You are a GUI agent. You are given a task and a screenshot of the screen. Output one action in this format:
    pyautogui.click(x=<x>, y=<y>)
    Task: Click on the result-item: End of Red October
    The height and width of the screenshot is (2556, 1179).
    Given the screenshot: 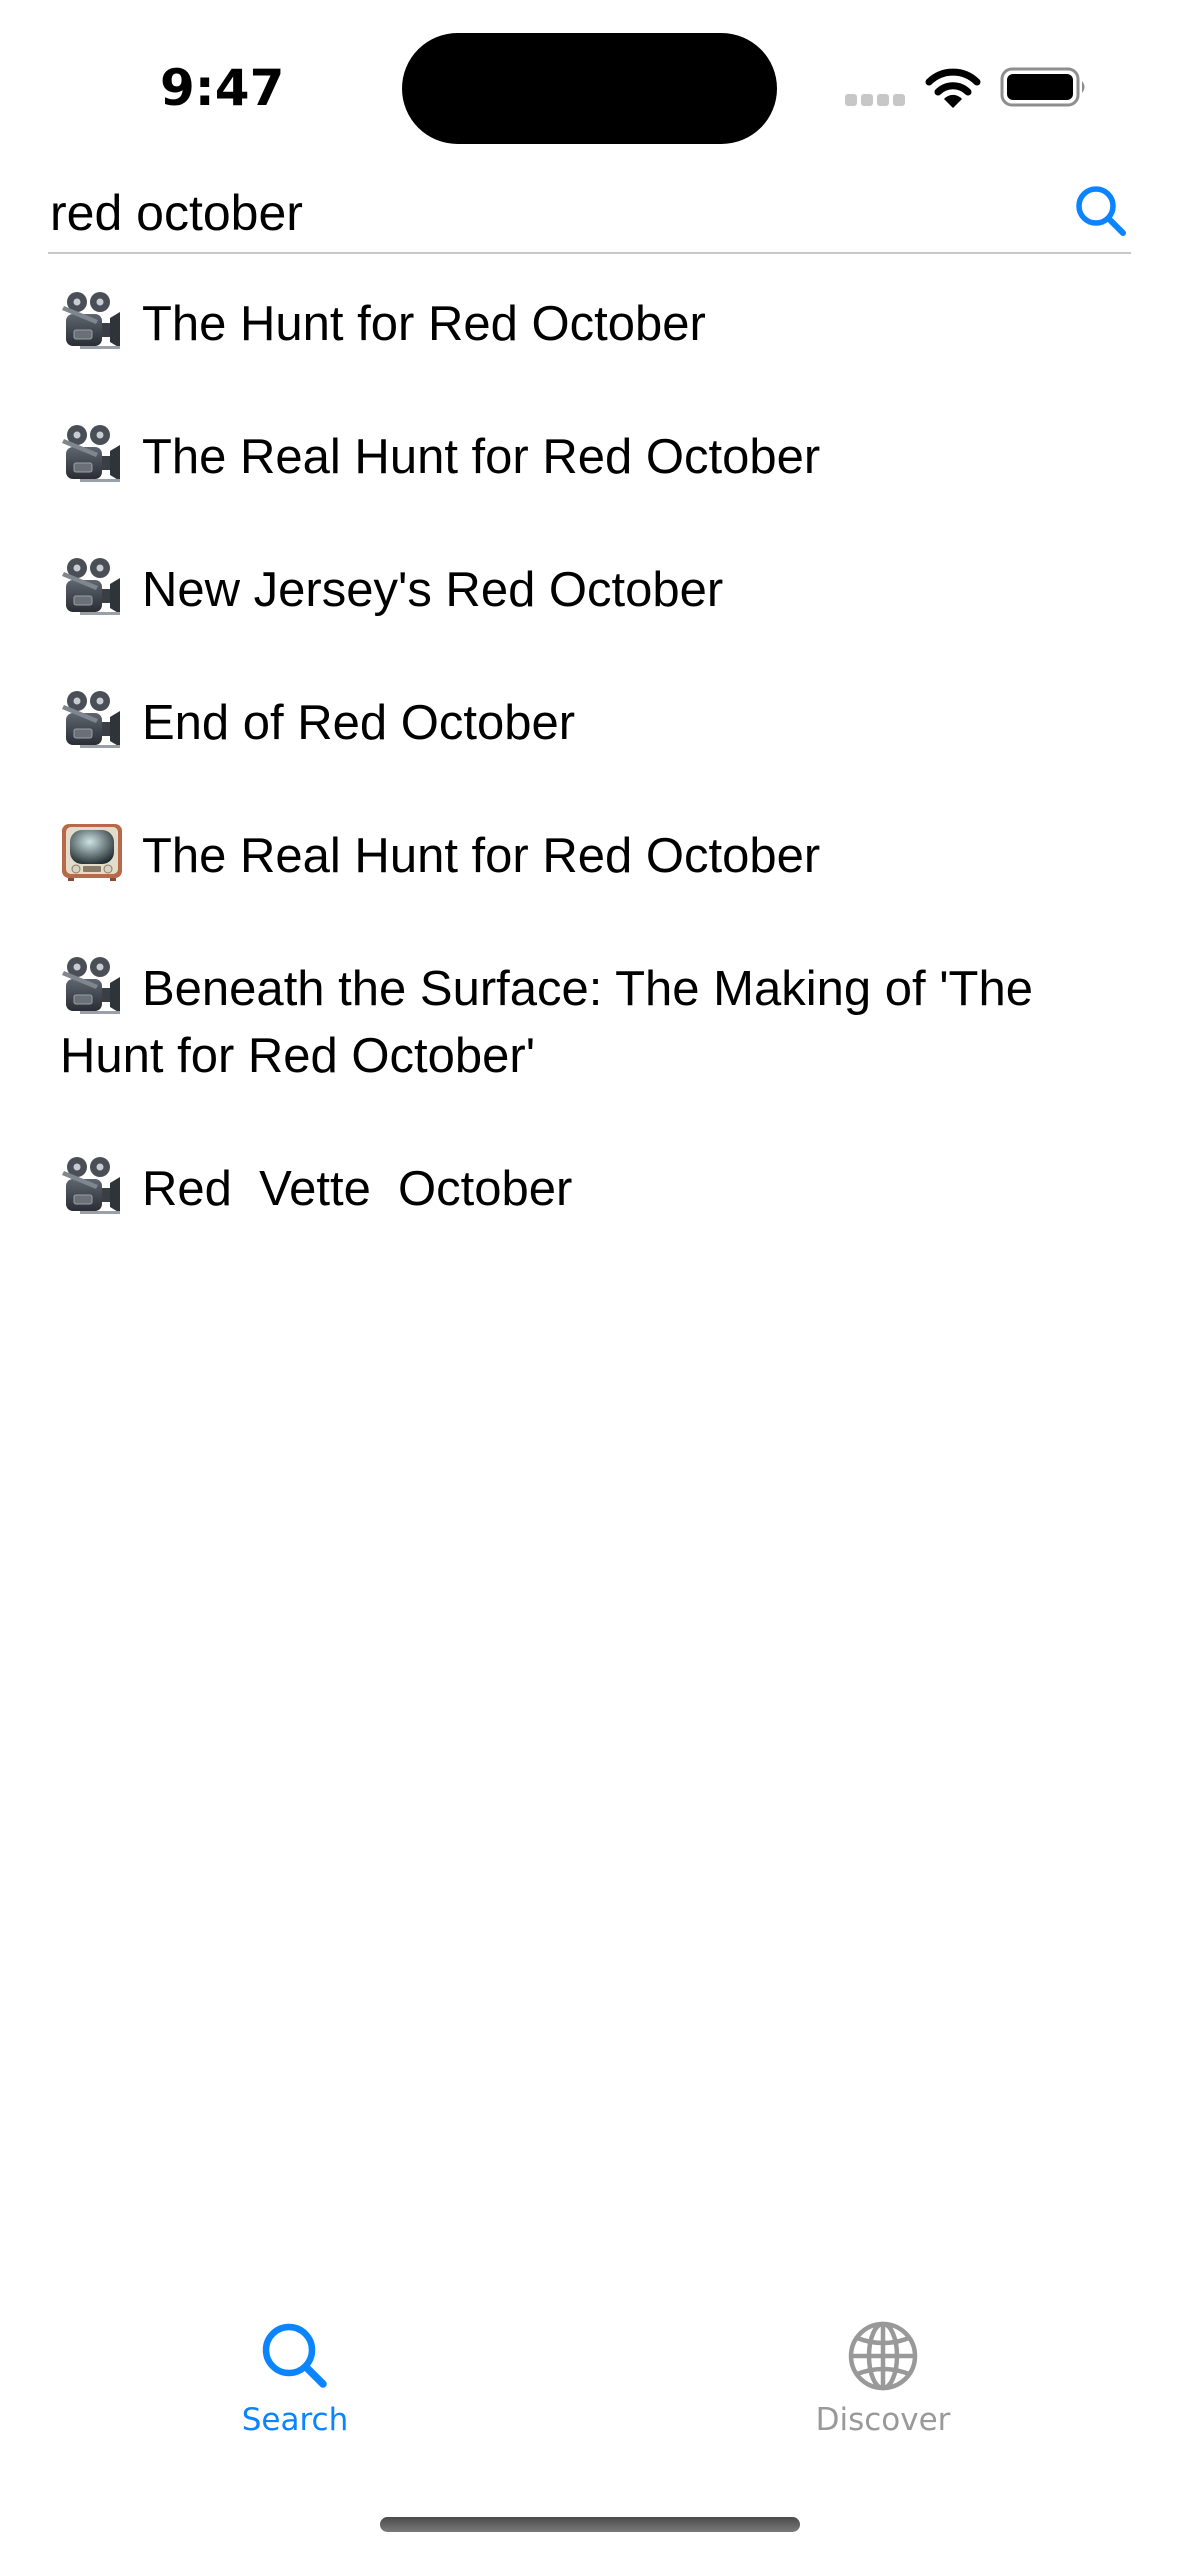 What is the action you would take?
    pyautogui.click(x=600, y=723)
    